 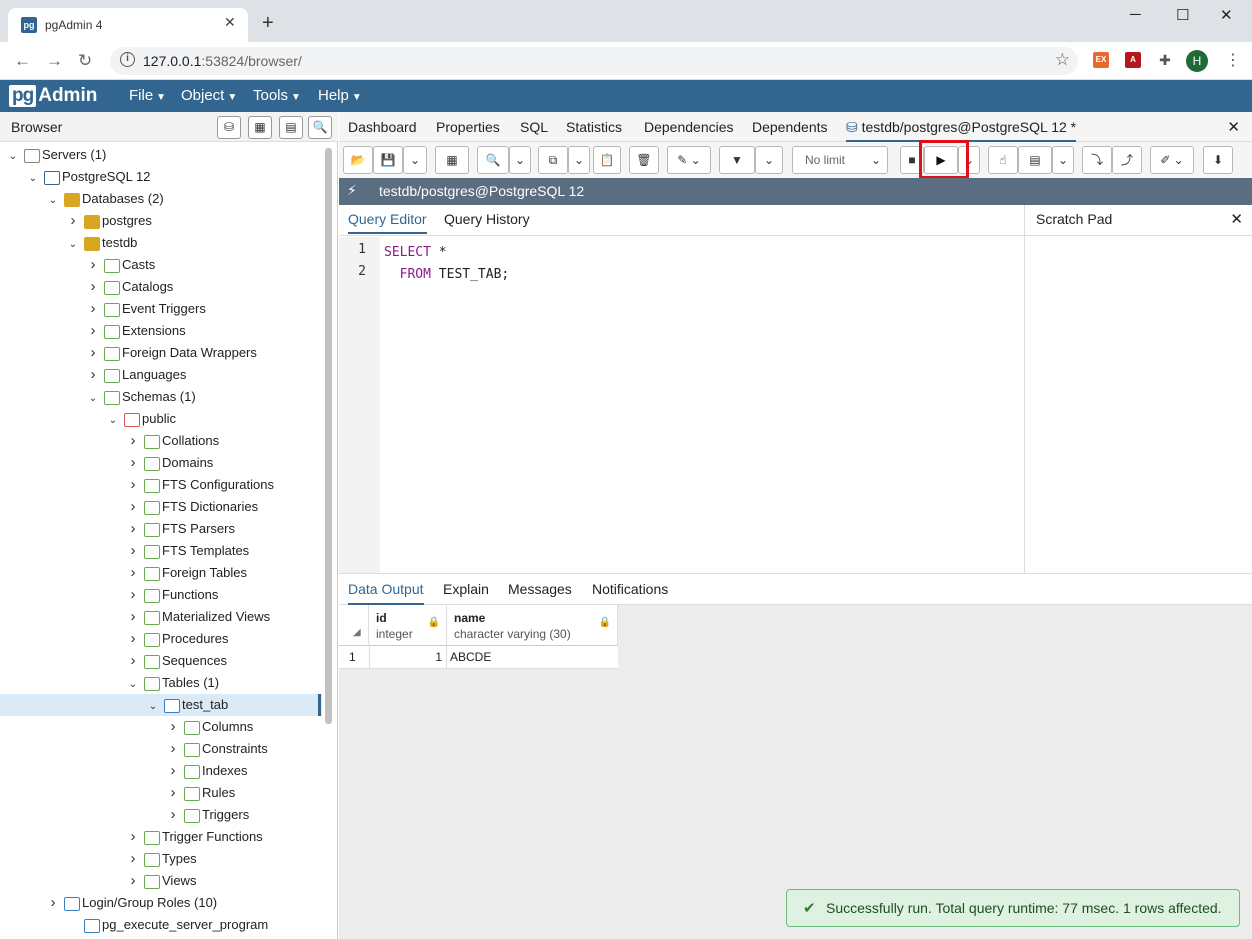 I want to click on filter-dropdown-icon: ⌄, so click(x=769, y=160).